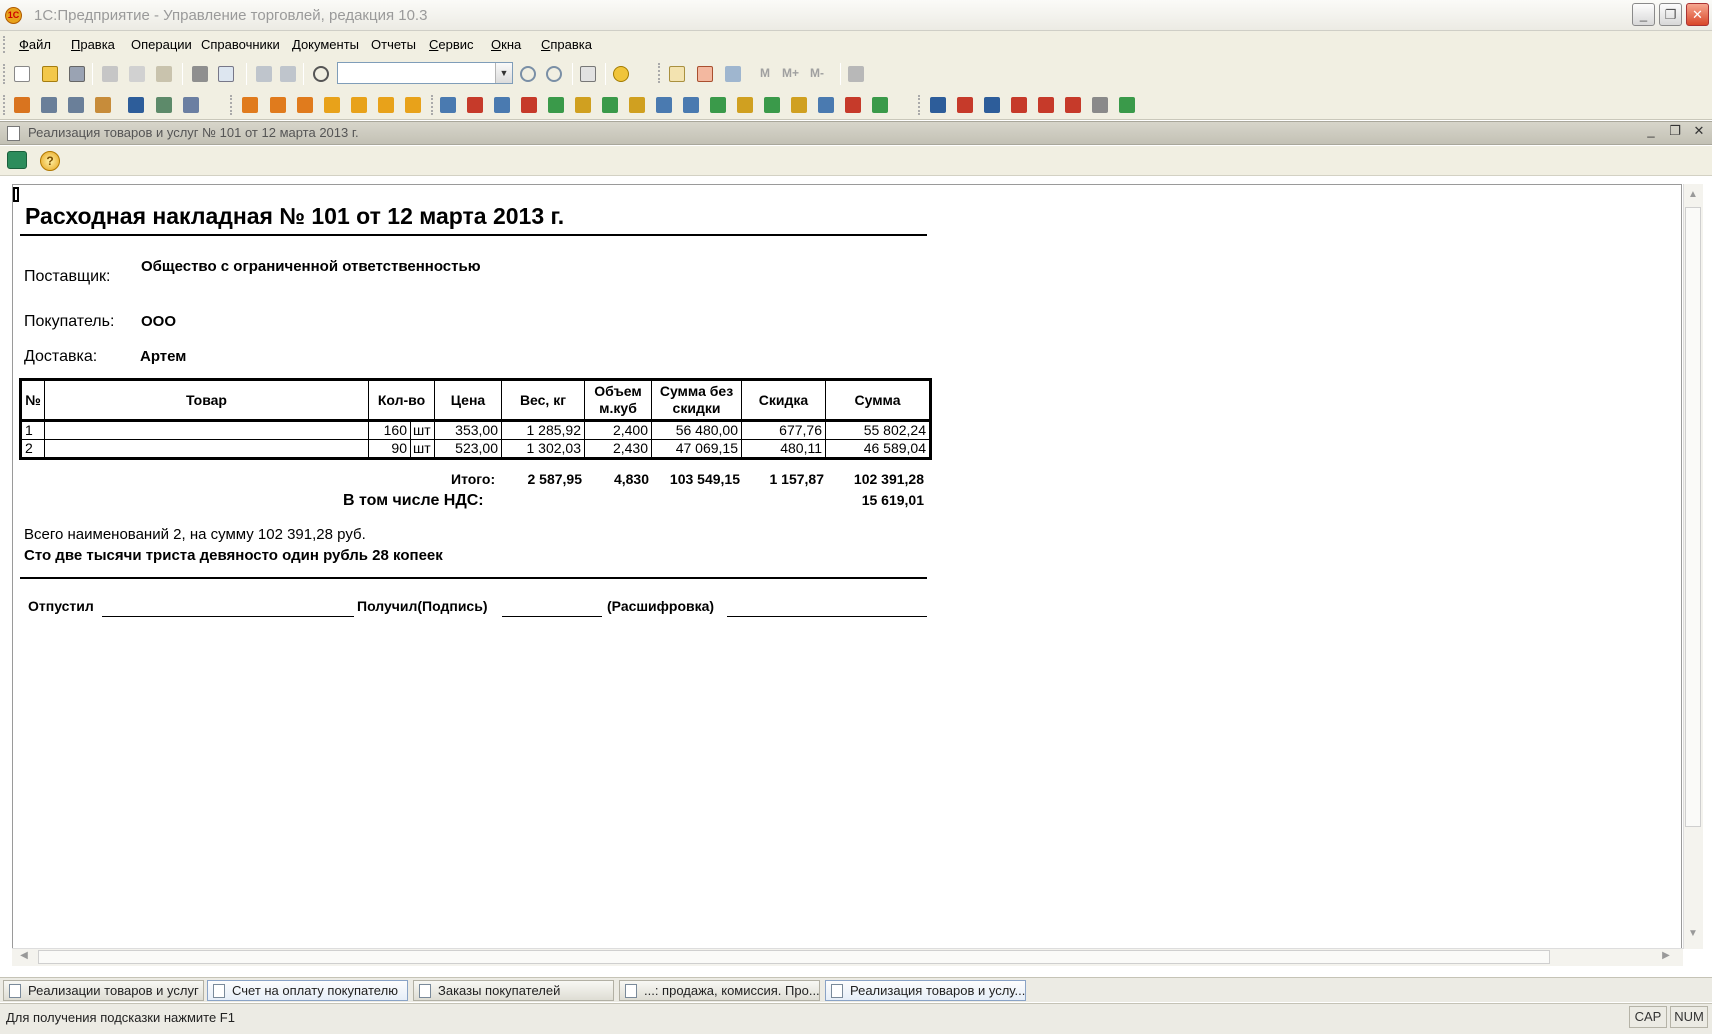 This screenshot has height=1034, width=1712. Describe the element at coordinates (794, 957) in the screenshot. I see `horizontal-scroll-thumb` at that location.